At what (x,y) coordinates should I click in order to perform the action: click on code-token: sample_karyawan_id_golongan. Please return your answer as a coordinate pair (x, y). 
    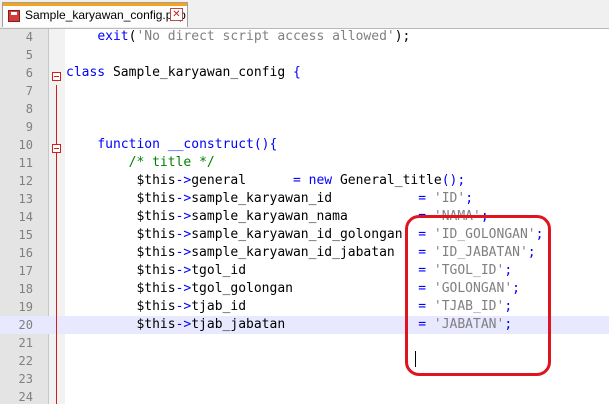
    Looking at the image, I should click on (305, 234).